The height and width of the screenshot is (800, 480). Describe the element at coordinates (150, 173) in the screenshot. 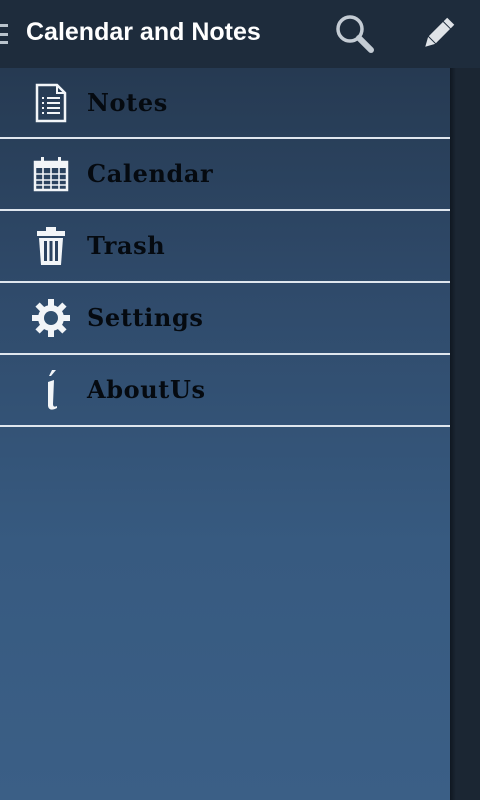

I see `drawer-item-label: Calendar` at that location.